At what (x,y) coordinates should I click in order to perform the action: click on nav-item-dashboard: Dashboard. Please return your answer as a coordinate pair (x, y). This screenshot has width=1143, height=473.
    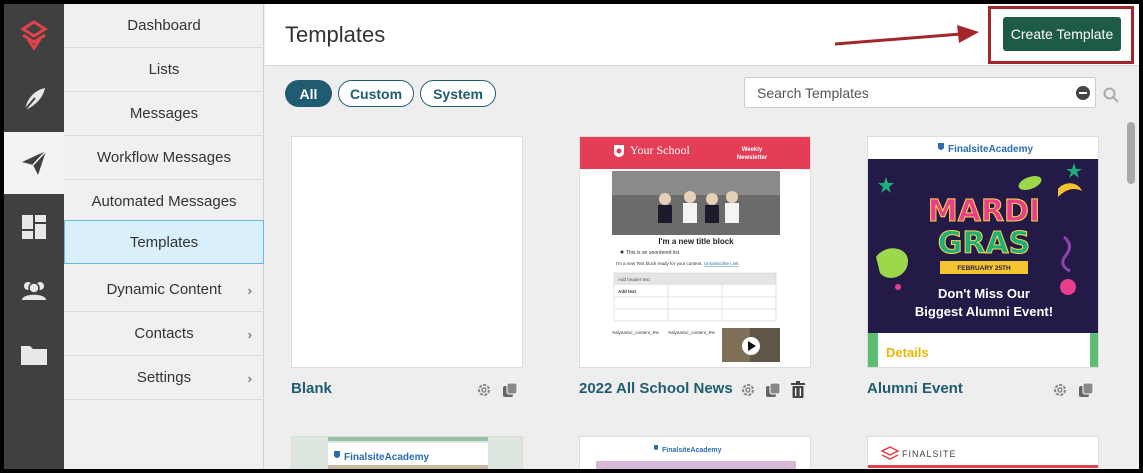
    Looking at the image, I should click on (164, 26).